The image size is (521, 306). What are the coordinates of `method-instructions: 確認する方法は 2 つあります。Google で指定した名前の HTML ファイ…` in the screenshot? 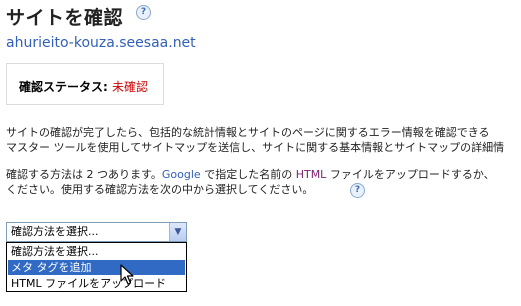 It's located at (250, 182).